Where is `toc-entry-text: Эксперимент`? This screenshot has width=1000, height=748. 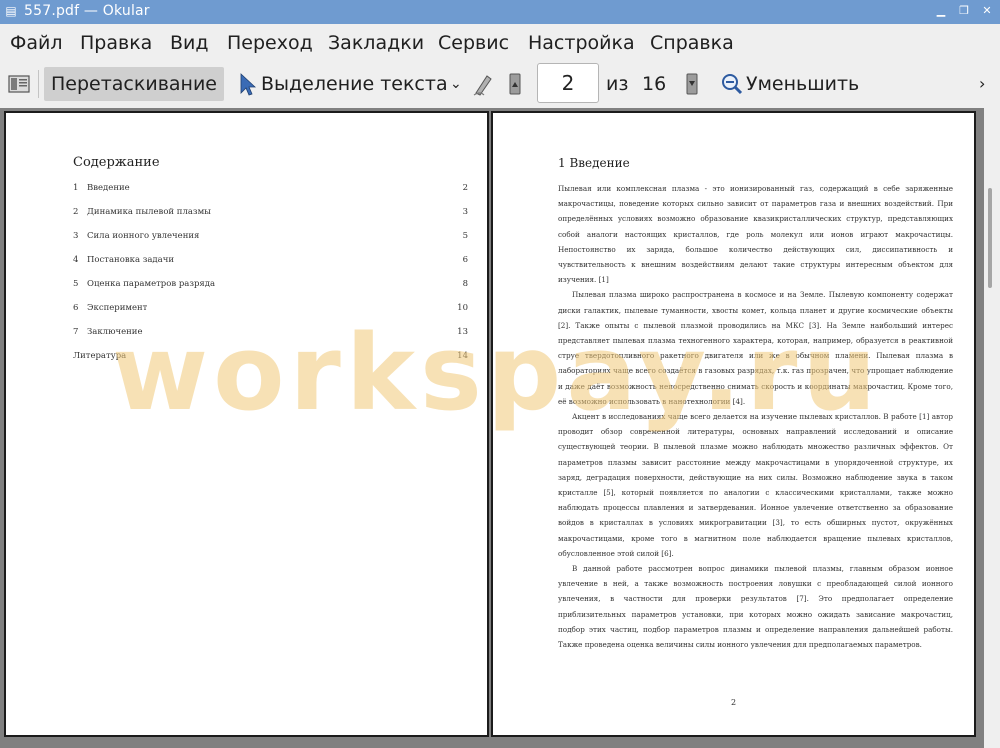
toc-entry-text: Эксперимент is located at coordinates (117, 308).